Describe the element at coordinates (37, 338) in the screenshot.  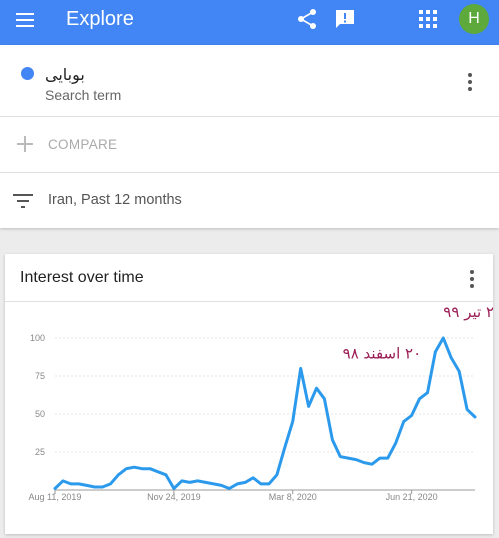
I see `y-tick-label: 100` at that location.